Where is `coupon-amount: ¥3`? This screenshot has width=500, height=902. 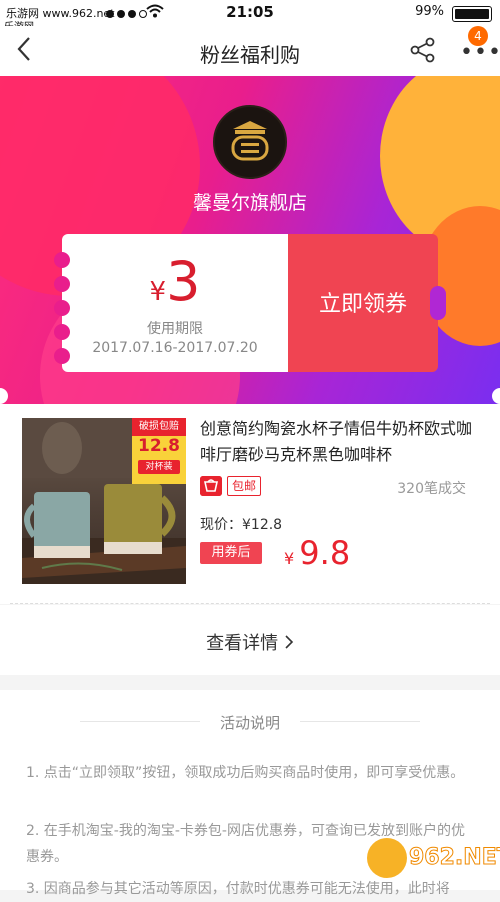
coupon-amount: ¥3 is located at coordinates (175, 281).